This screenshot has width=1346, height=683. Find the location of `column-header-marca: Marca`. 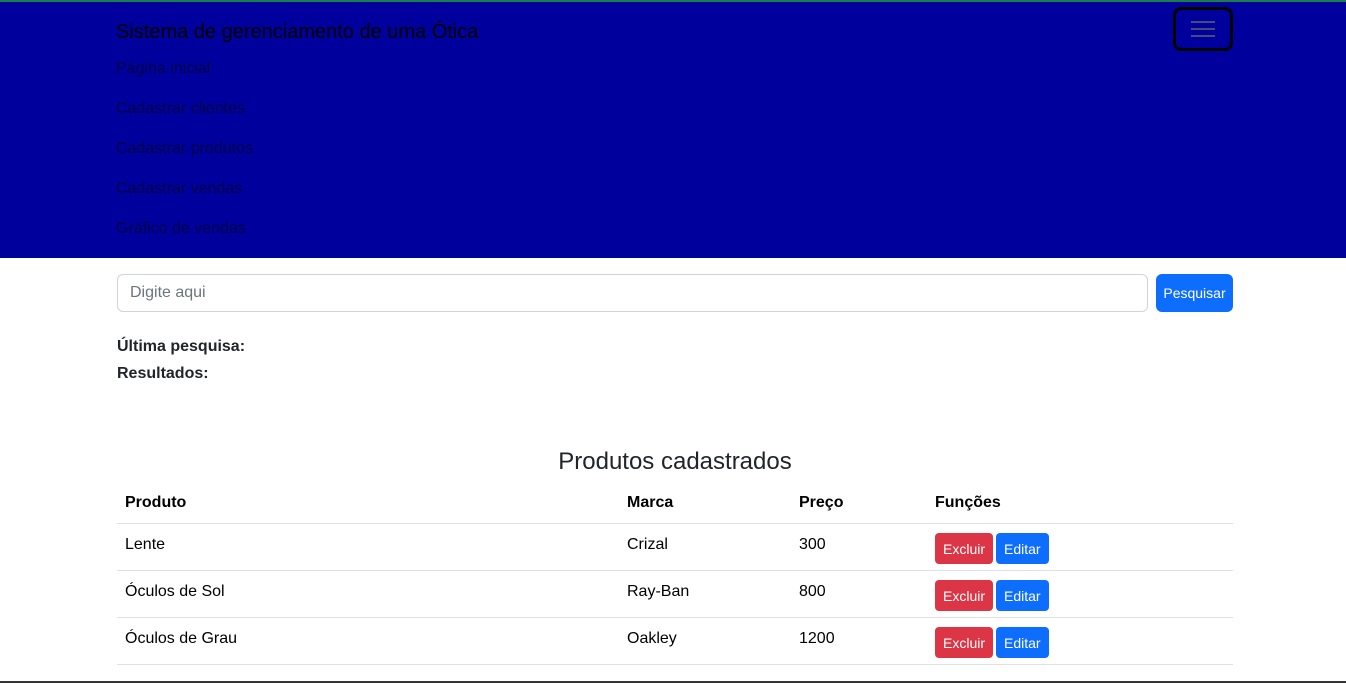

column-header-marca: Marca is located at coordinates (705, 503).